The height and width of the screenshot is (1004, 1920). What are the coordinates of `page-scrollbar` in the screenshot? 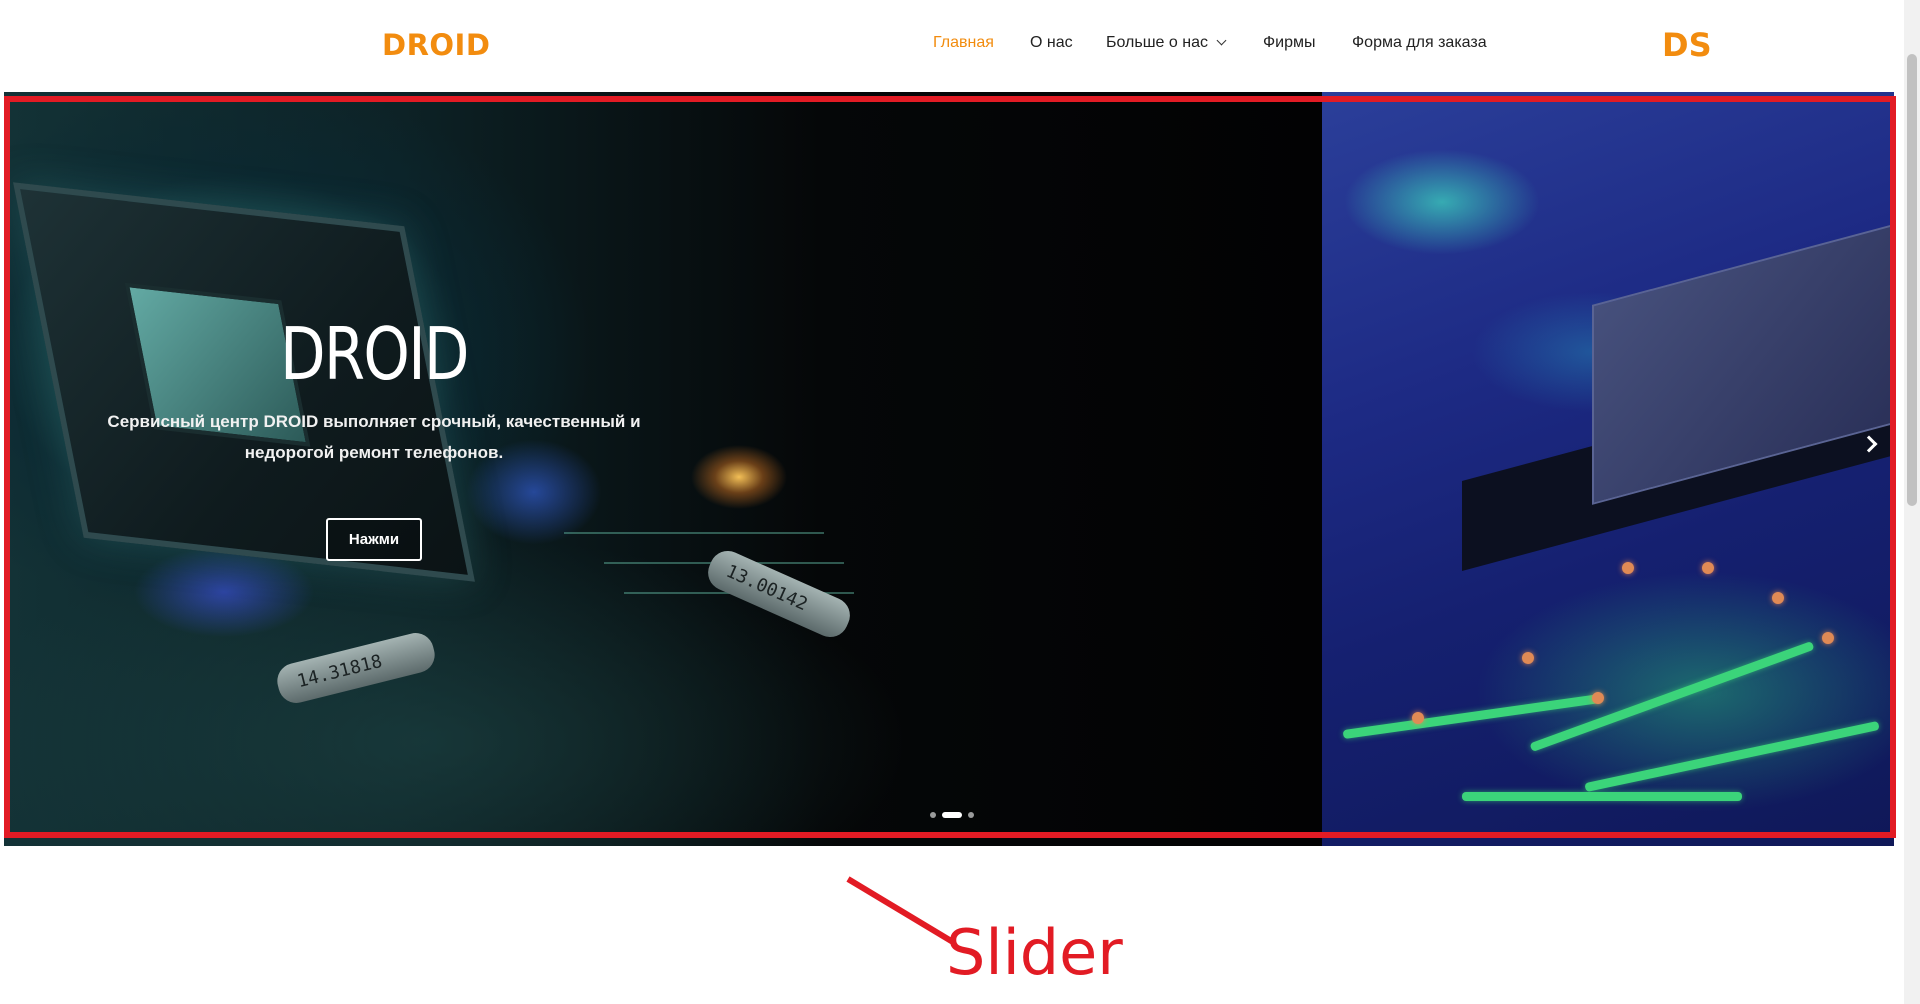 It's located at (1912, 502).